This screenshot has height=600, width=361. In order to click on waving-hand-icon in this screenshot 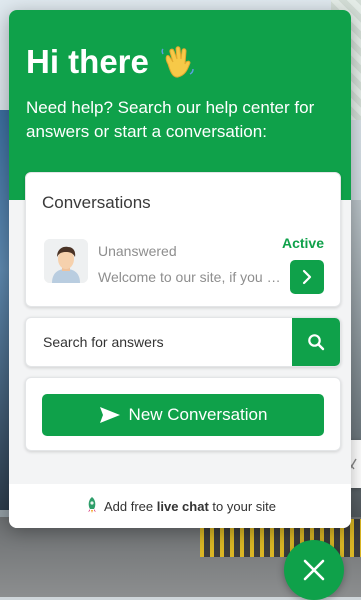, I will do `click(177, 62)`.